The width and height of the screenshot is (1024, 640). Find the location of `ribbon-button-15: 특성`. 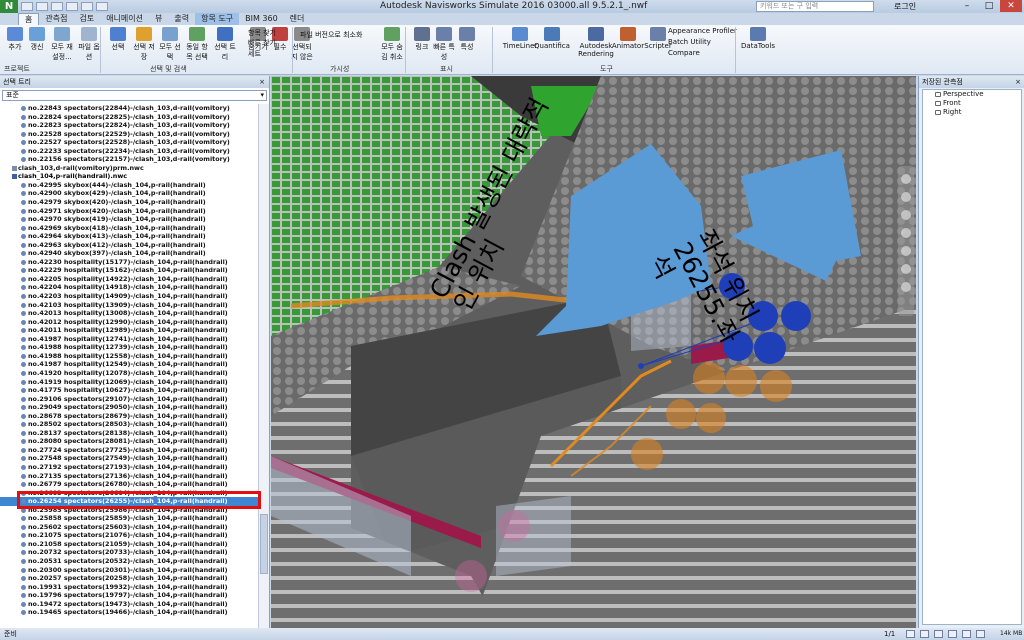

ribbon-button-15: 특성 is located at coordinates (467, 43).